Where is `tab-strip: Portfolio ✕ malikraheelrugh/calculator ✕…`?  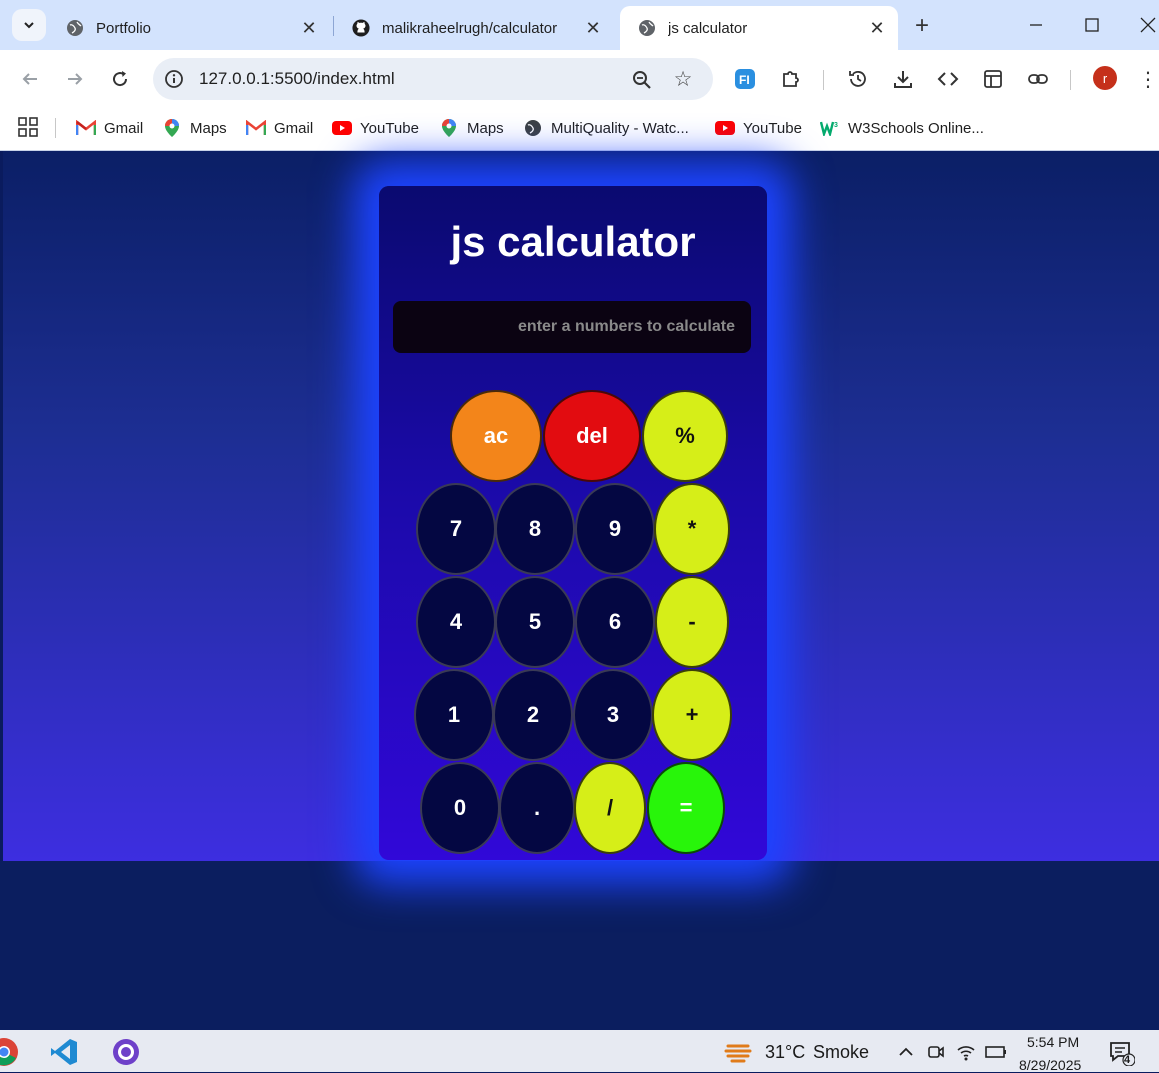
tab-strip: Portfolio ✕ malikraheelrugh/calculator ✕… is located at coordinates (579, 25).